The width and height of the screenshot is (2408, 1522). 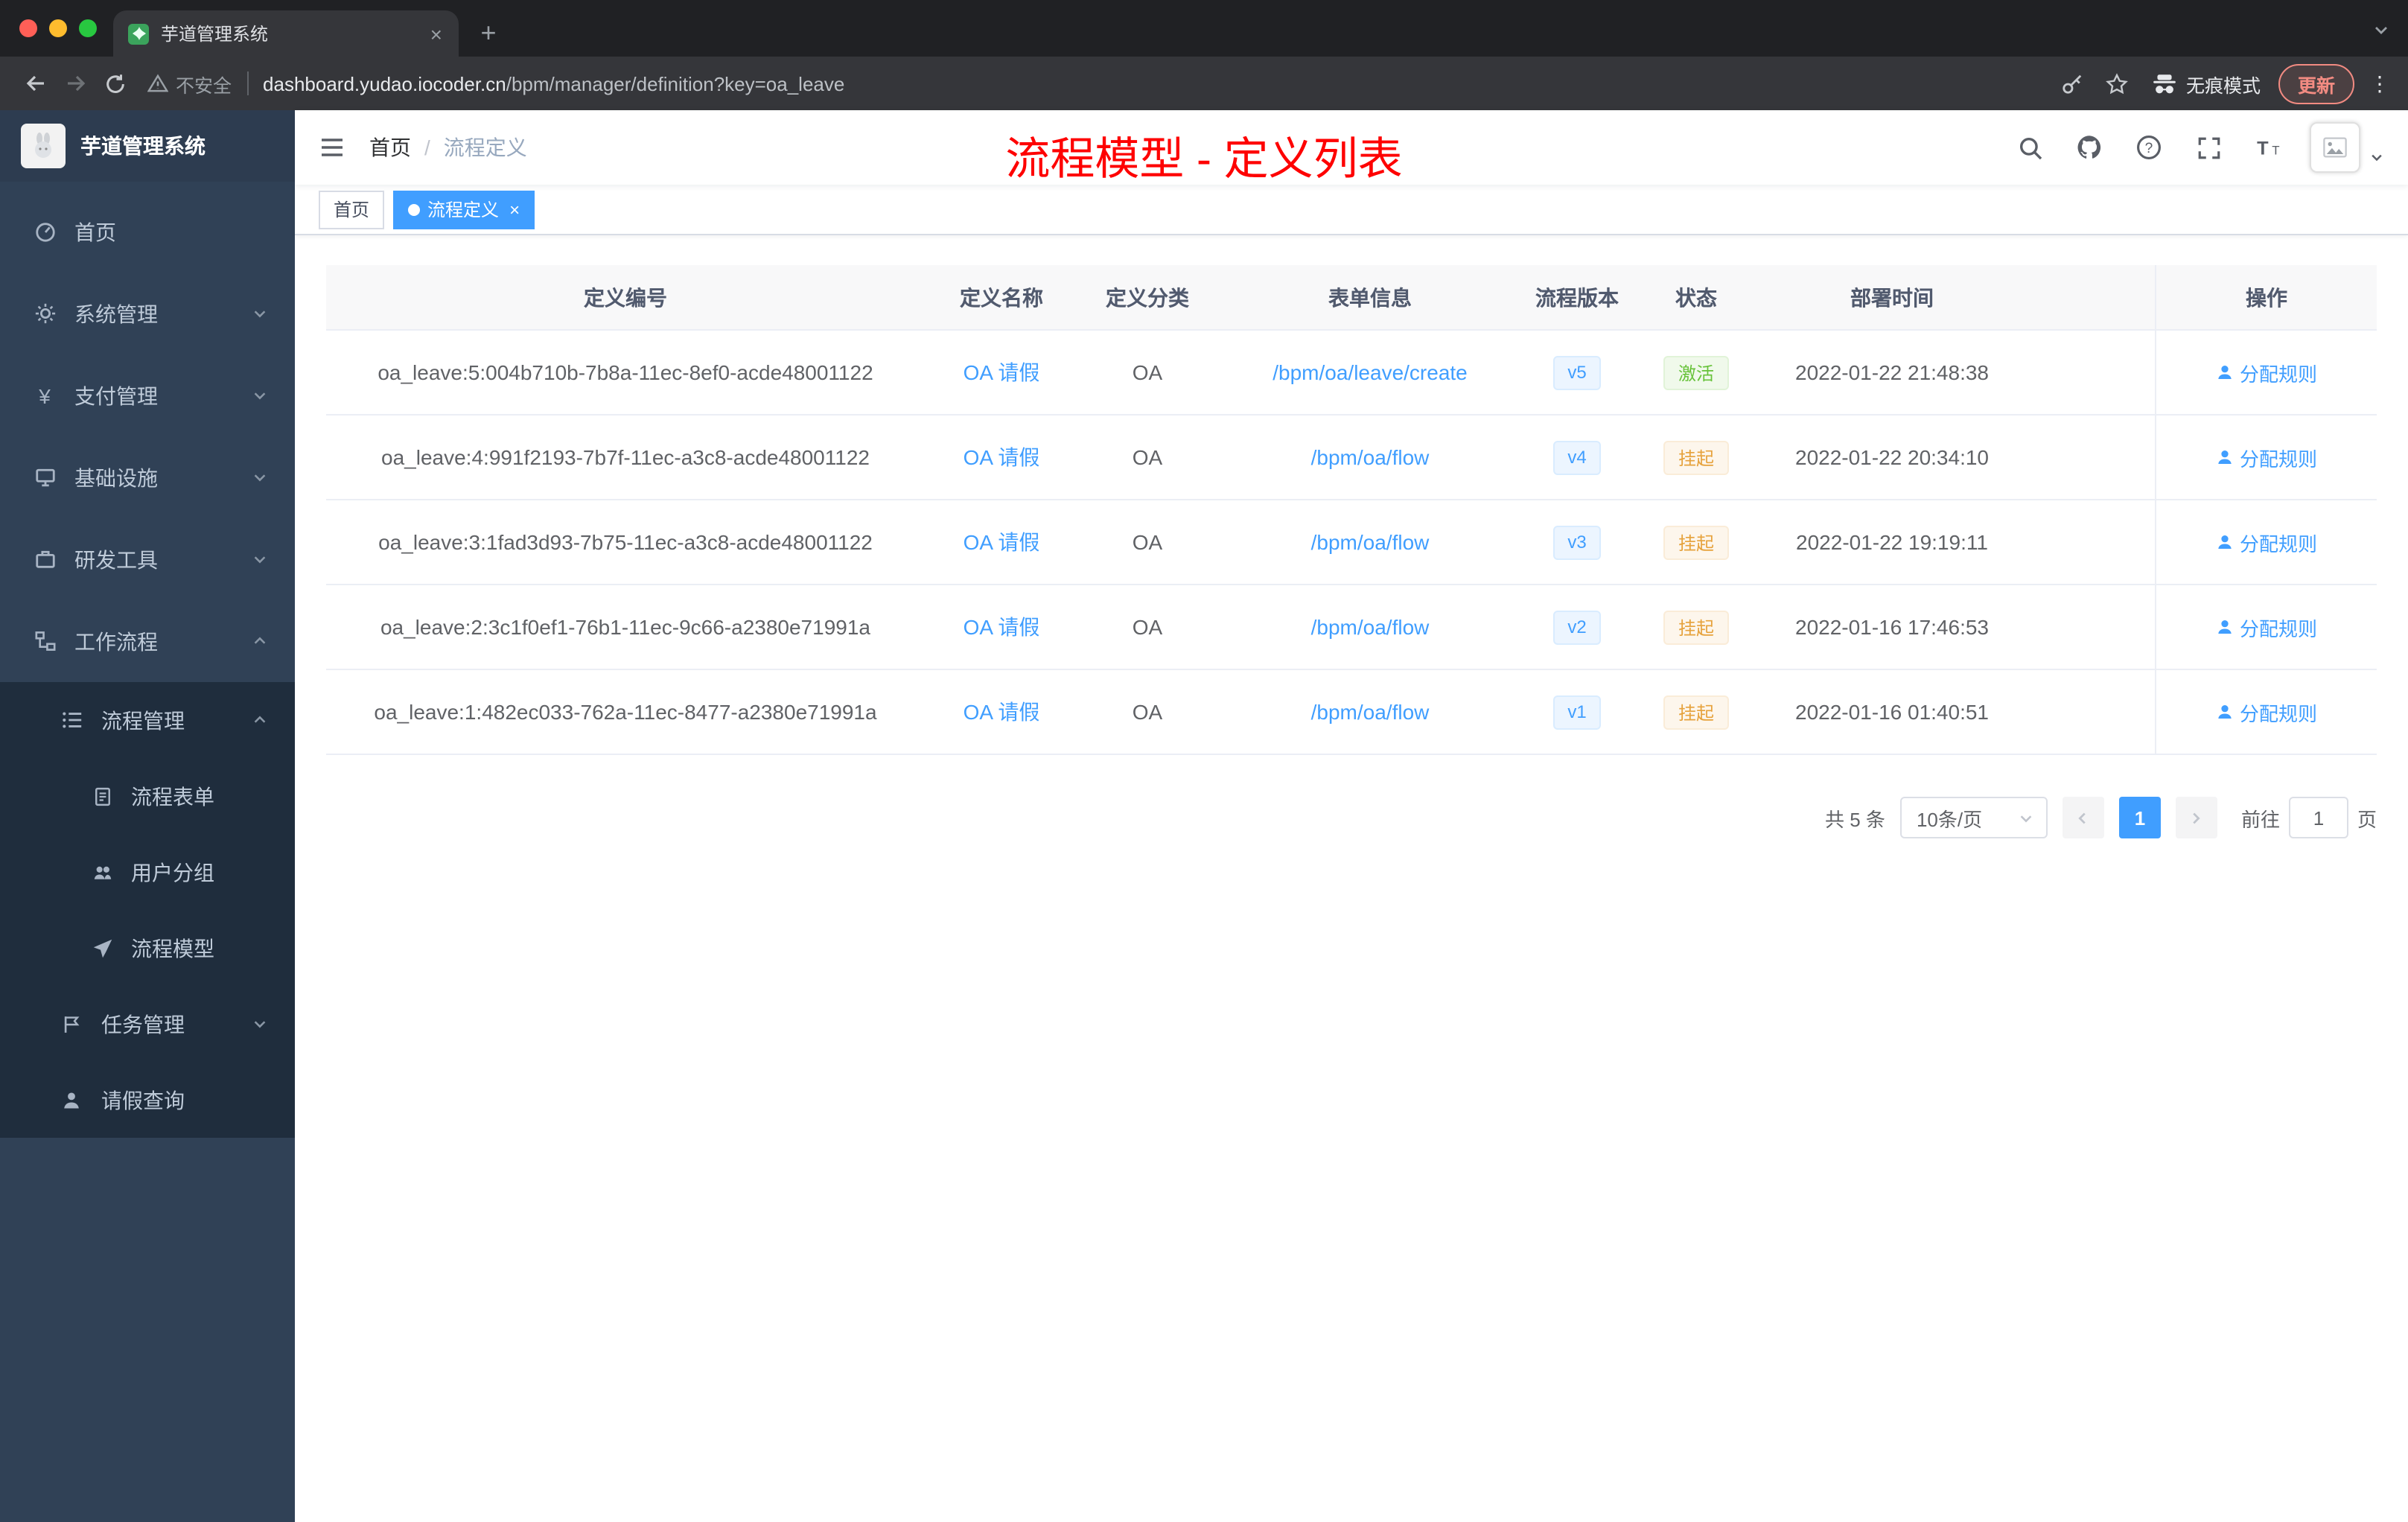 I want to click on page-number-button: 1, so click(x=2139, y=817).